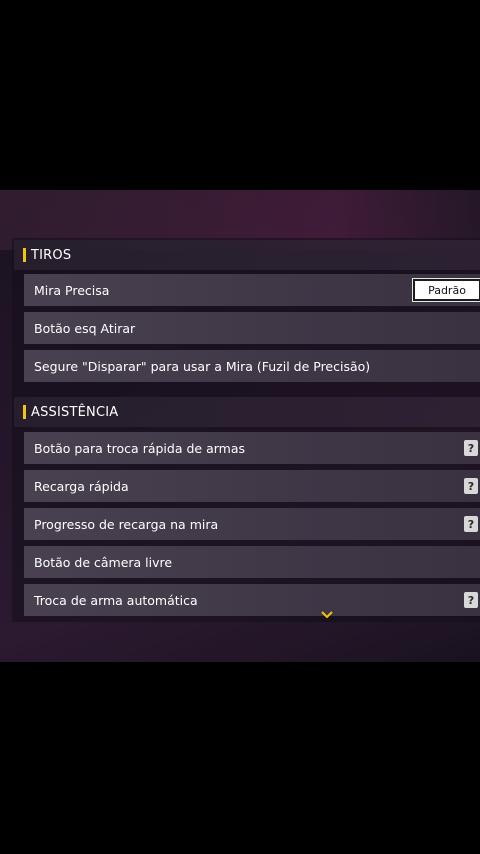  I want to click on setting-row-botao-esq-atirar: Botão esq Atirar, so click(252, 328).